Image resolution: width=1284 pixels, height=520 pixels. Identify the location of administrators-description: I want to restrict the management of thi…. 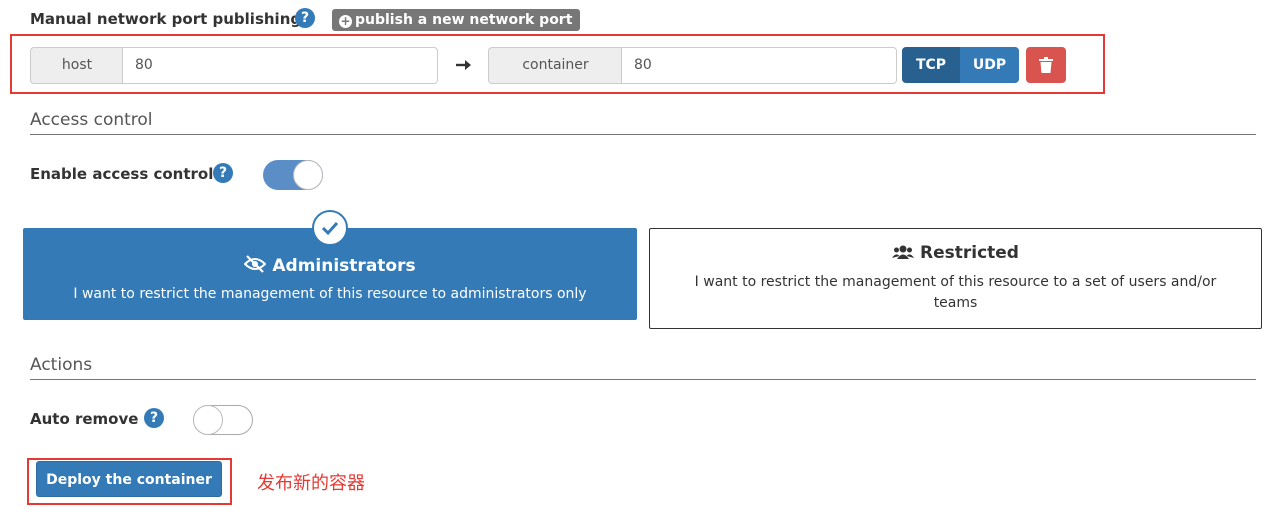
(330, 294).